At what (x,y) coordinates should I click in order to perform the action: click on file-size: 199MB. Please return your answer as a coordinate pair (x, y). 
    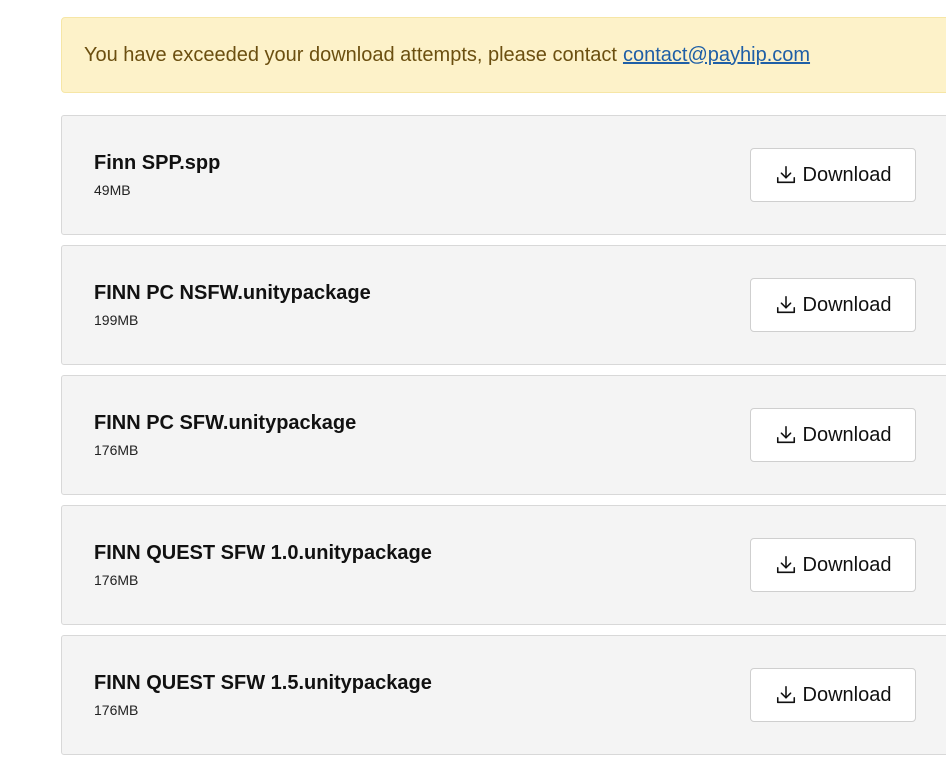
    Looking at the image, I should click on (116, 320).